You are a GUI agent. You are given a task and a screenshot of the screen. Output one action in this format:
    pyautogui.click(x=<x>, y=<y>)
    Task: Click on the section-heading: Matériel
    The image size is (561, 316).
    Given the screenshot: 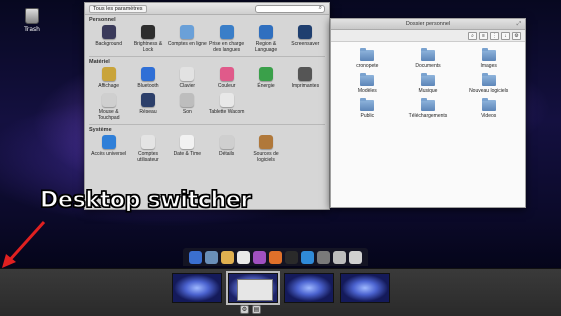 What is the action you would take?
    pyautogui.click(x=99, y=62)
    